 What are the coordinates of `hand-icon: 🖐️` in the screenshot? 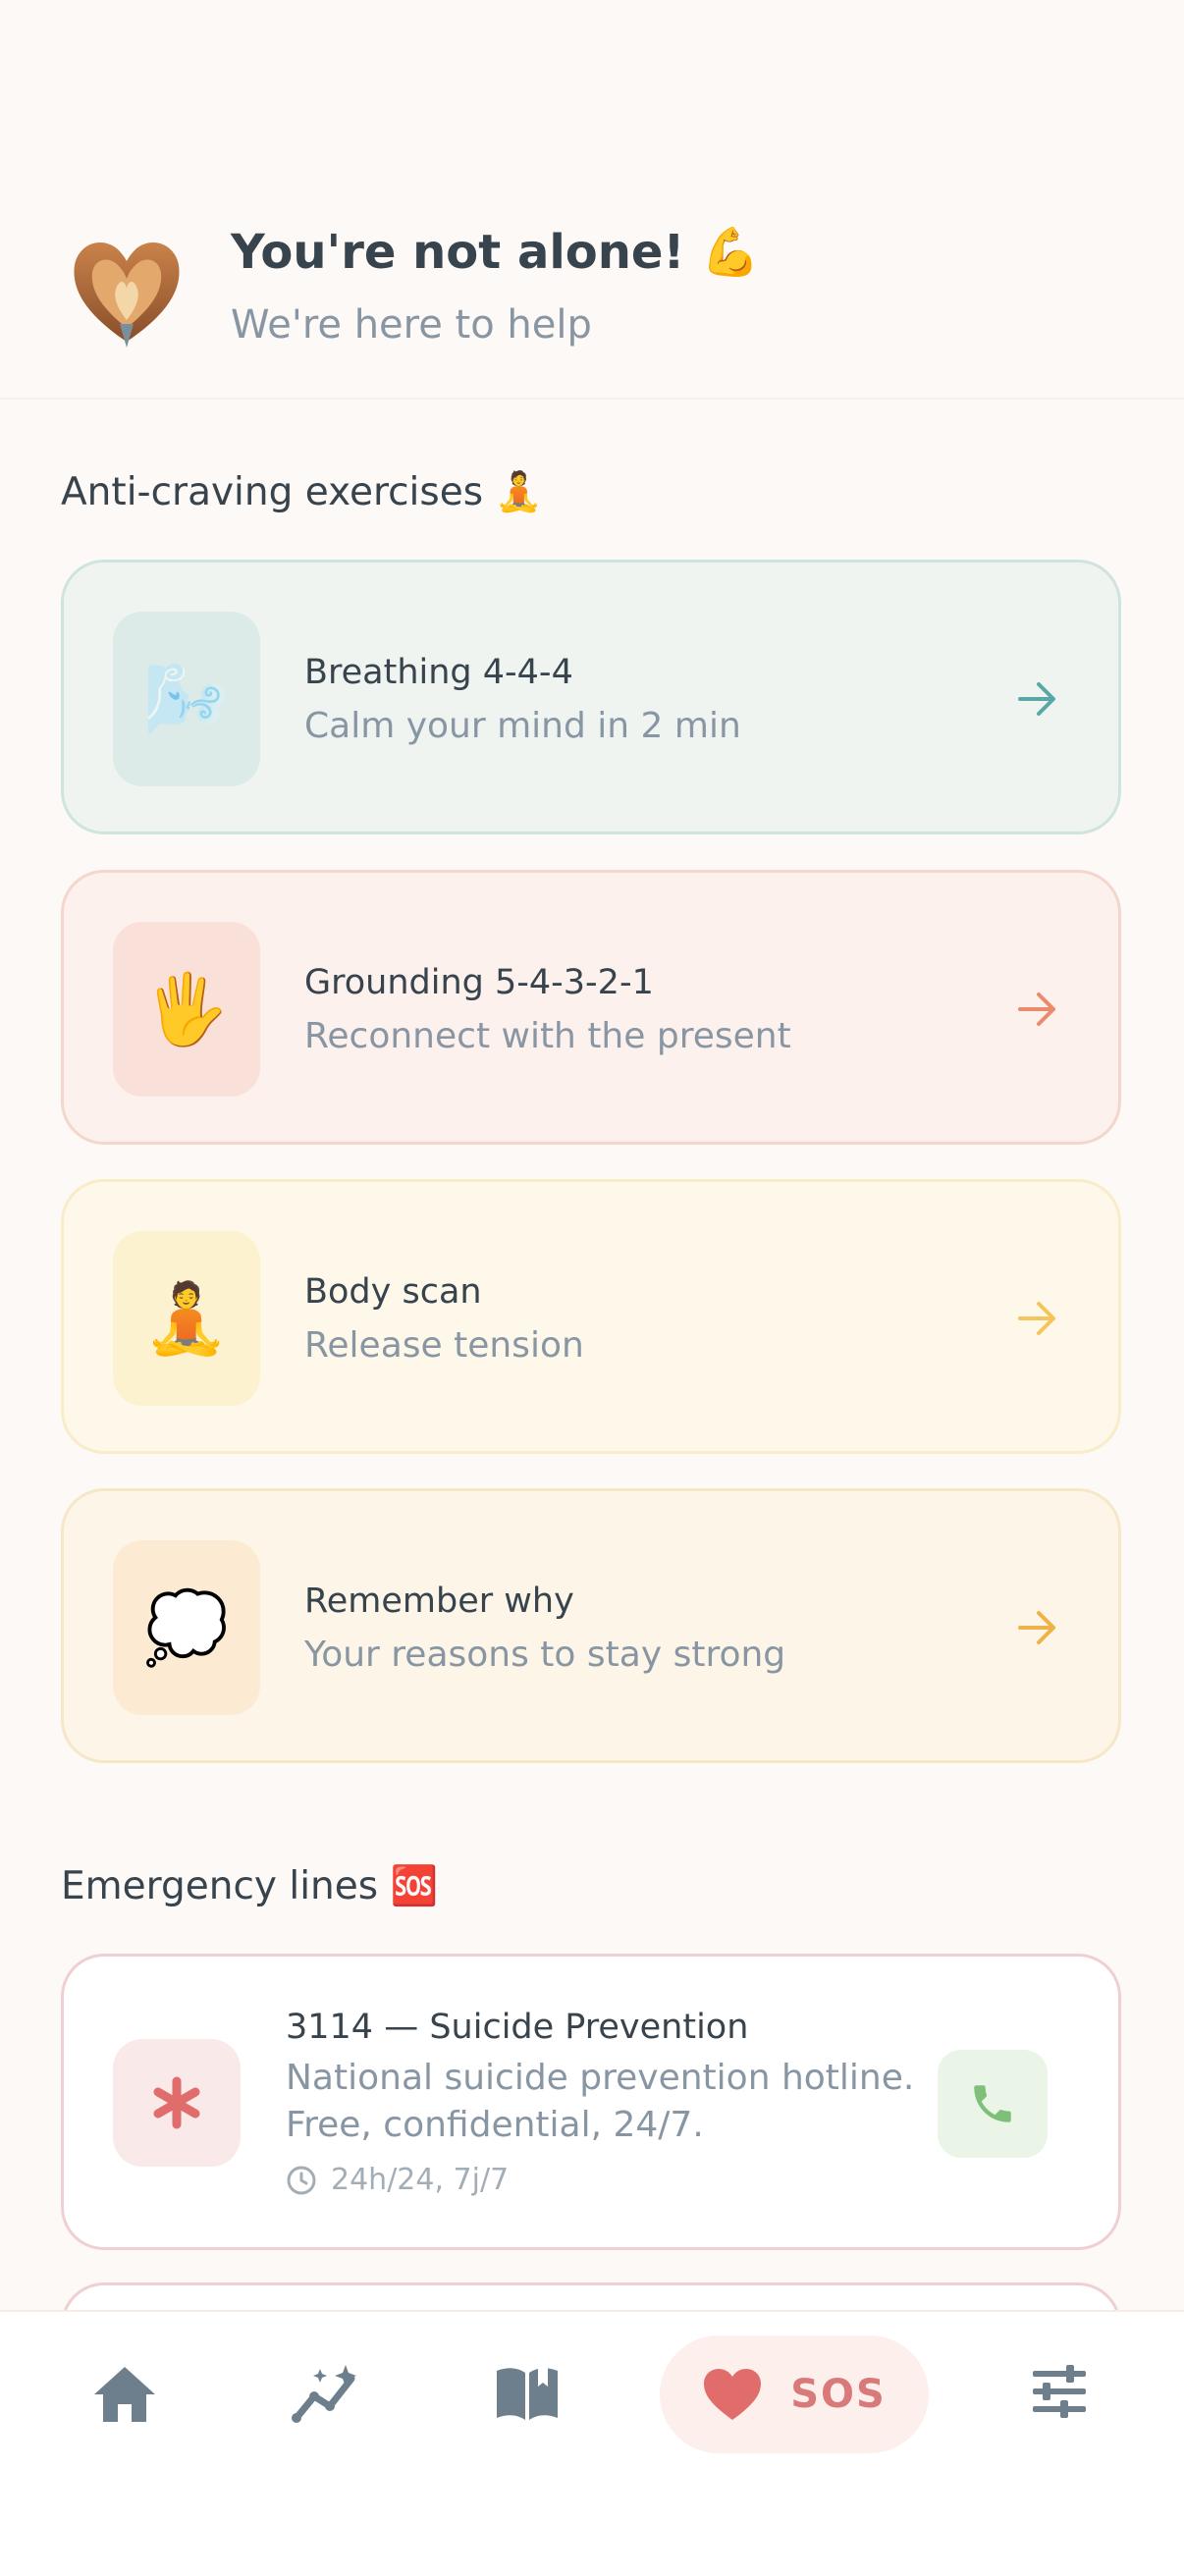 It's located at (187, 1009).